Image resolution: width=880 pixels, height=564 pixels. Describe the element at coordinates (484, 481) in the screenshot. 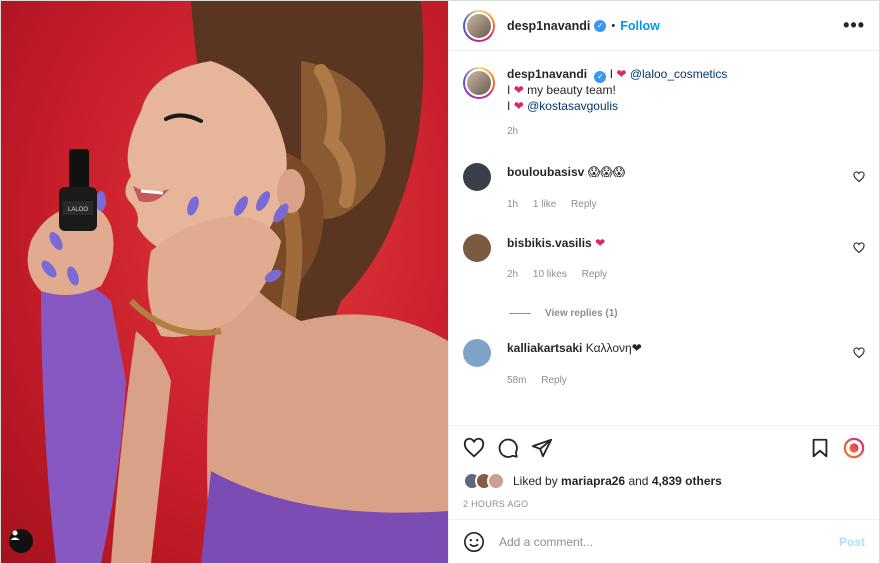

I see `liker-avatars` at that location.